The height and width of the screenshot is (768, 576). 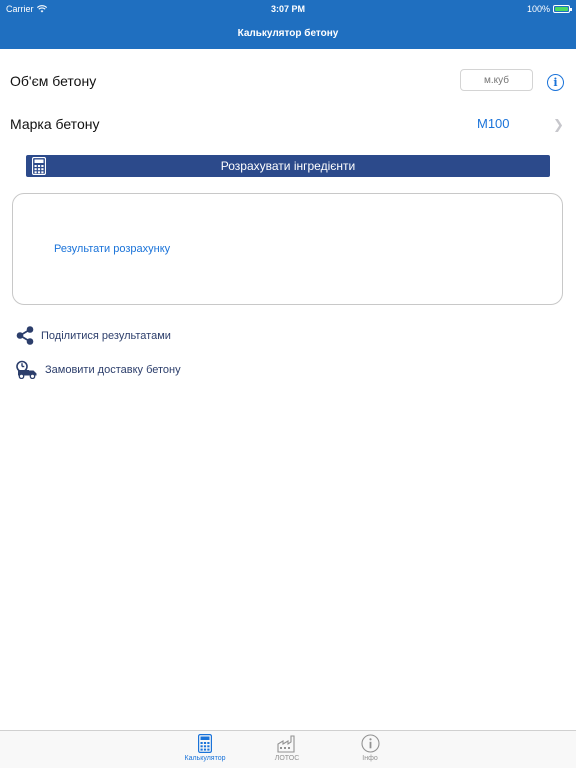 I want to click on page-title: Калькулятор бетону, so click(x=288, y=33).